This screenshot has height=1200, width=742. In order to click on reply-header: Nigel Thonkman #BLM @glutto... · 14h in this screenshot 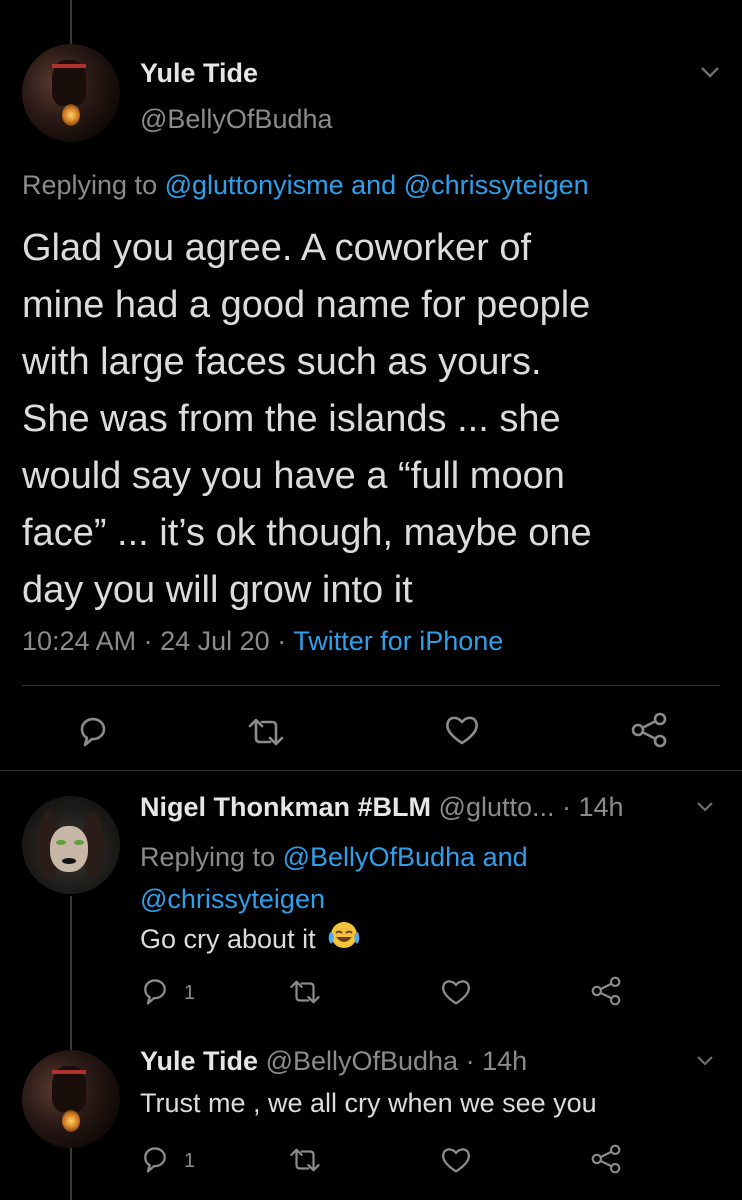, I will do `click(382, 807)`.